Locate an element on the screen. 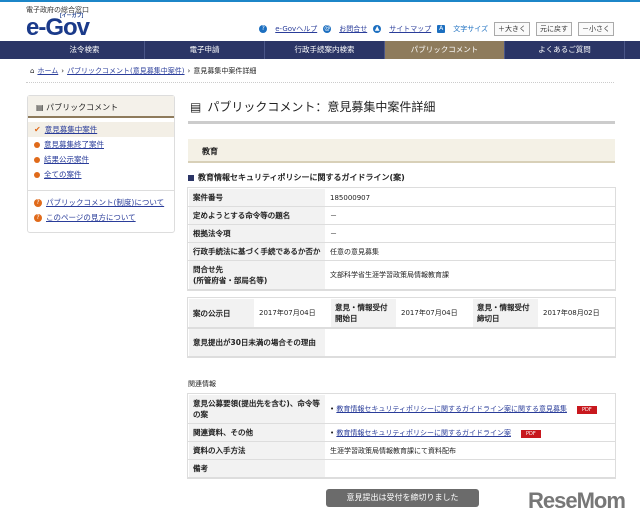 The height and width of the screenshot is (528, 640). nav-public-comment: パブリックコメント is located at coordinates (445, 50).